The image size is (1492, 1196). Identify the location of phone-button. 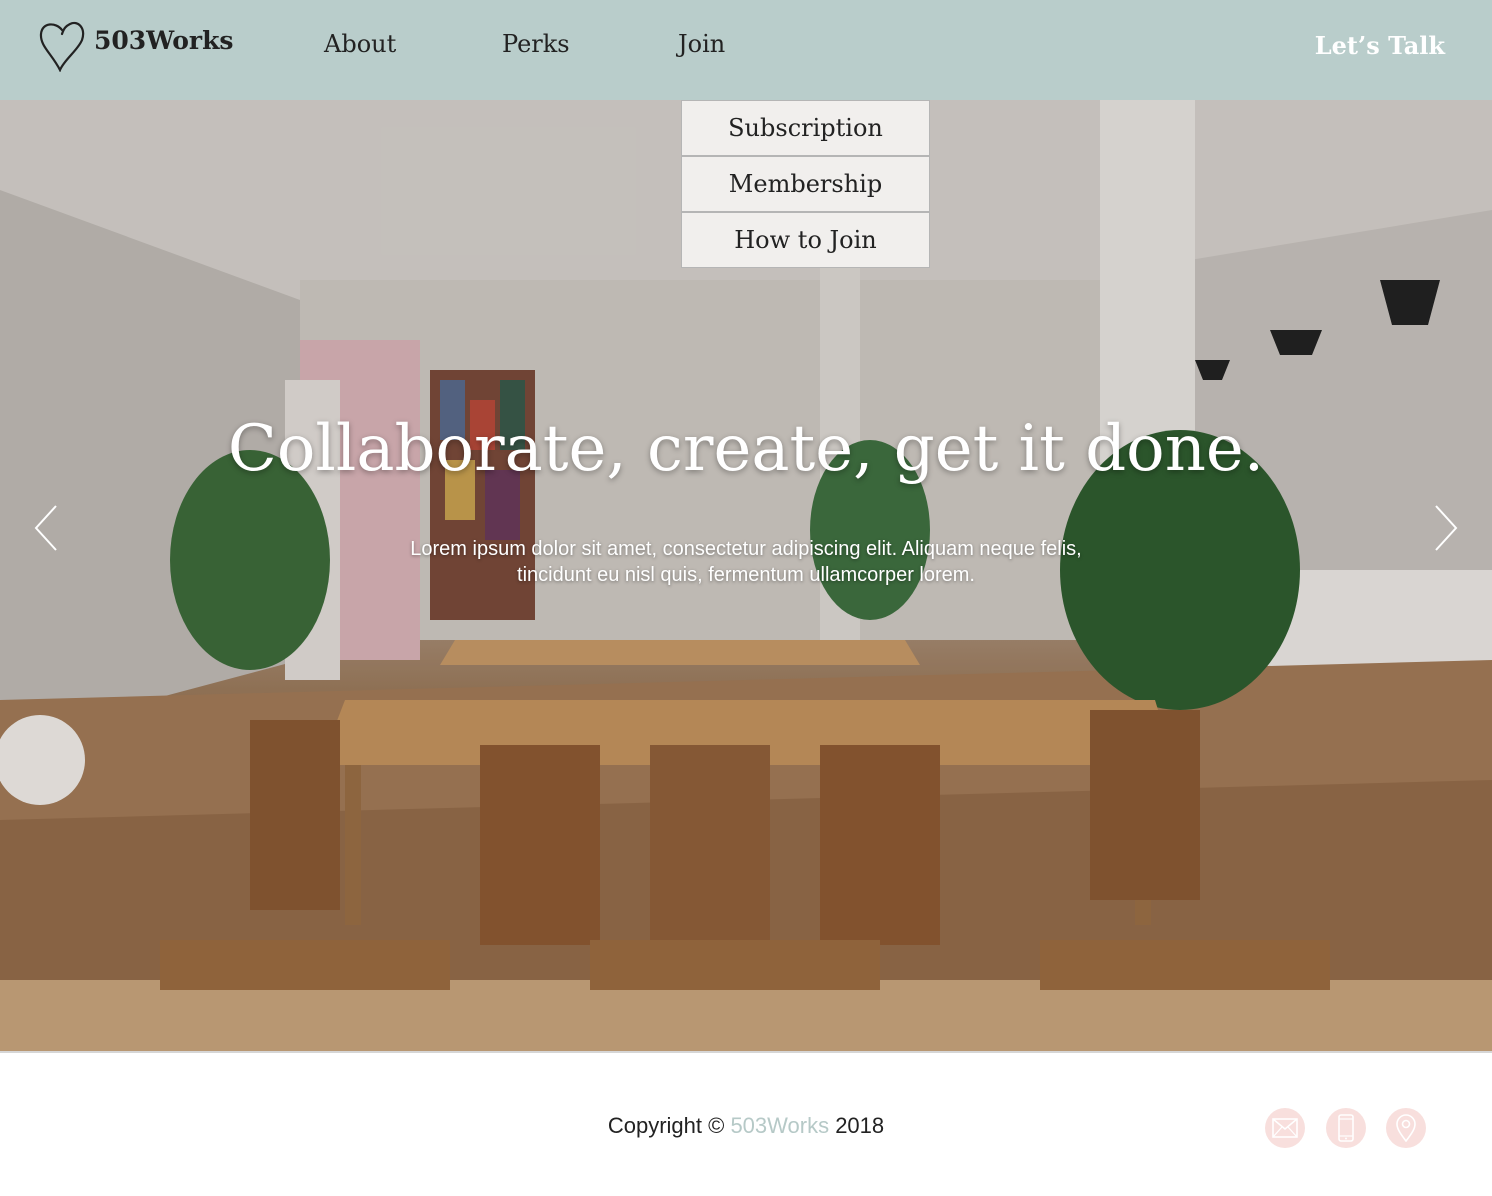
(1346, 1128).